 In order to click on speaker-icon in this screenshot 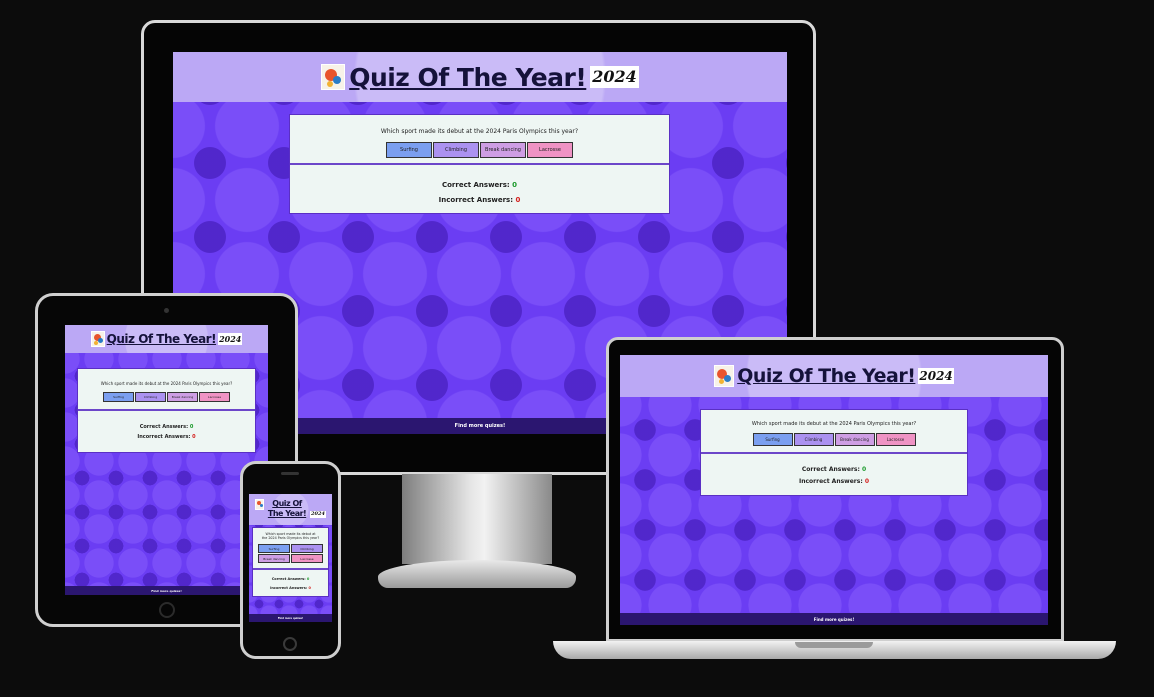, I will do `click(290, 473)`.